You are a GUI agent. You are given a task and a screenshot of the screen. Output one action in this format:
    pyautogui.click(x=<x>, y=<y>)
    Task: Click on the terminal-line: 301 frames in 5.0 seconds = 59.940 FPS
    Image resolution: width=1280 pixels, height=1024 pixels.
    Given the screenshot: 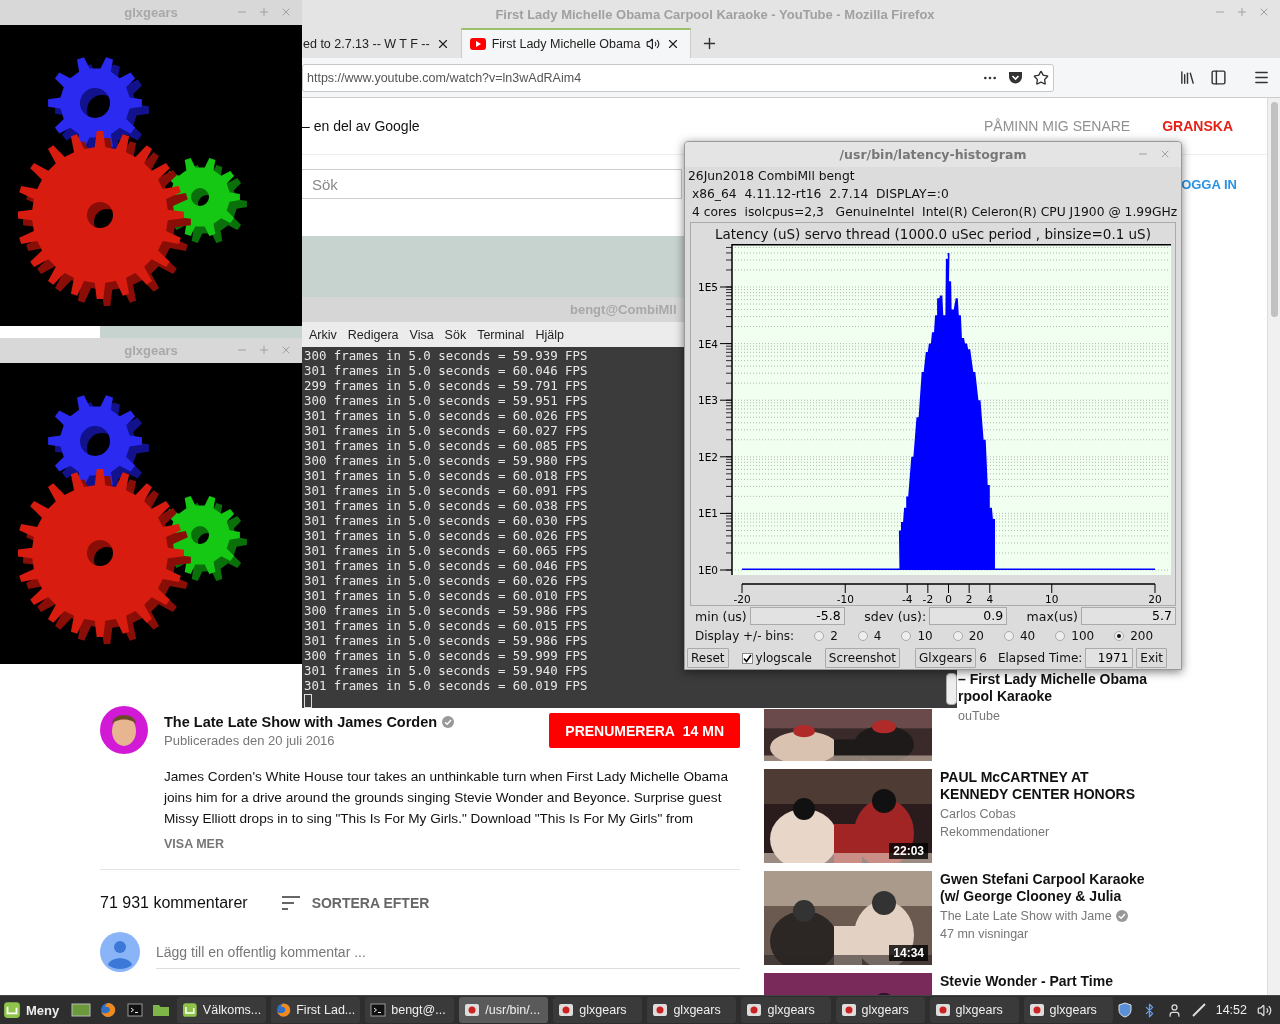 What is the action you would take?
    pyautogui.click(x=446, y=670)
    